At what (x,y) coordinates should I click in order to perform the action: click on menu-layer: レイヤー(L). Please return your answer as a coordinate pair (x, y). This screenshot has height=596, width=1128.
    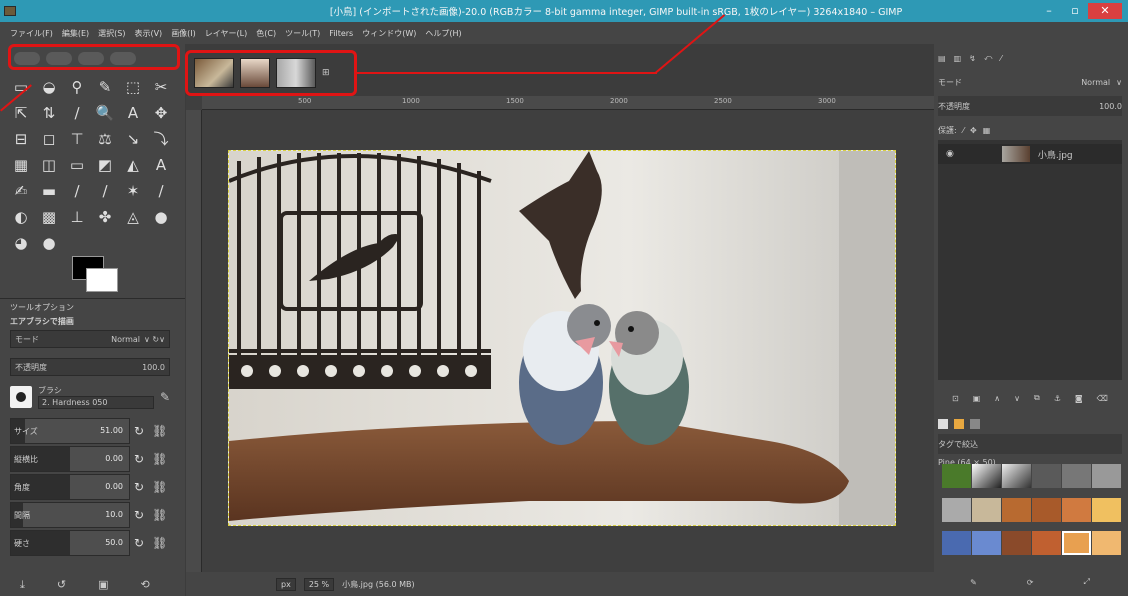
    Looking at the image, I should click on (226, 33).